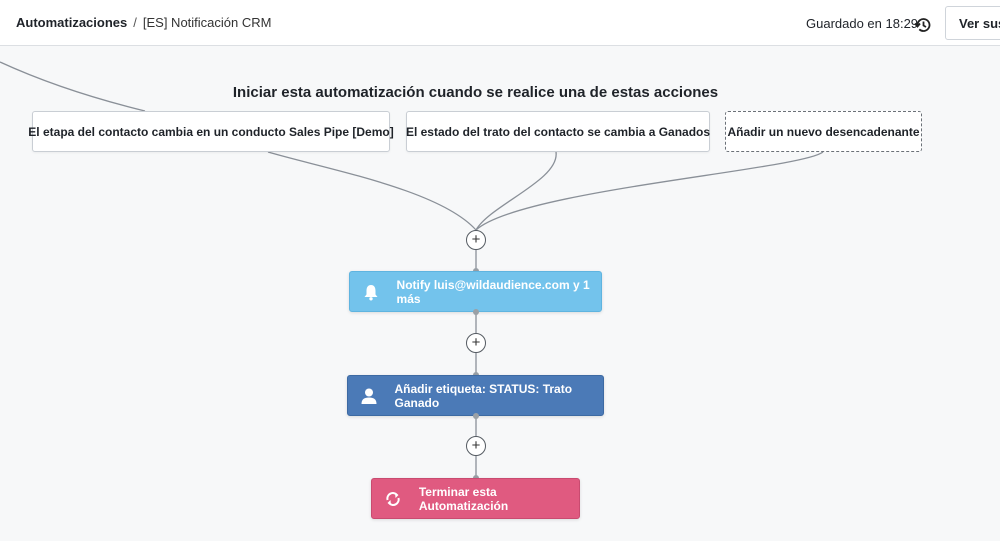 The image size is (1000, 541). What do you see at coordinates (371, 292) in the screenshot?
I see `bell-icon` at bounding box center [371, 292].